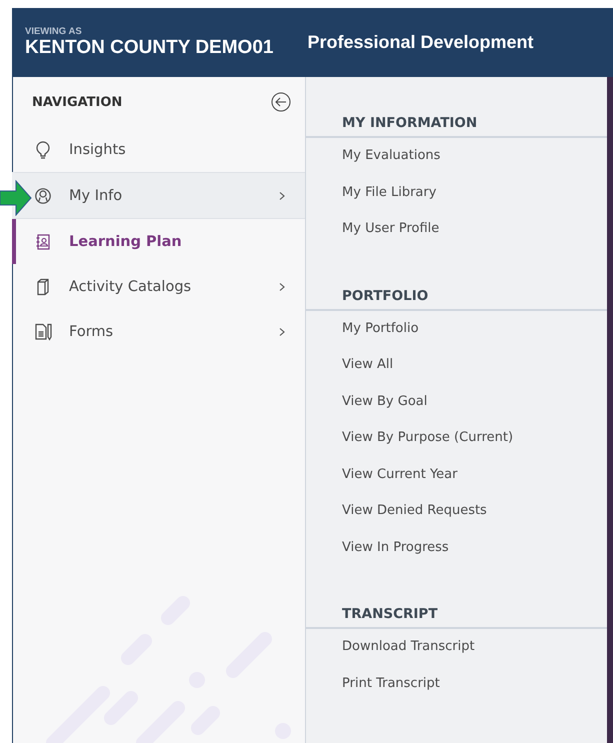 The width and height of the screenshot is (613, 743). Describe the element at coordinates (457, 438) in the screenshot. I see `menu-link: View By Purpose (Current)` at that location.